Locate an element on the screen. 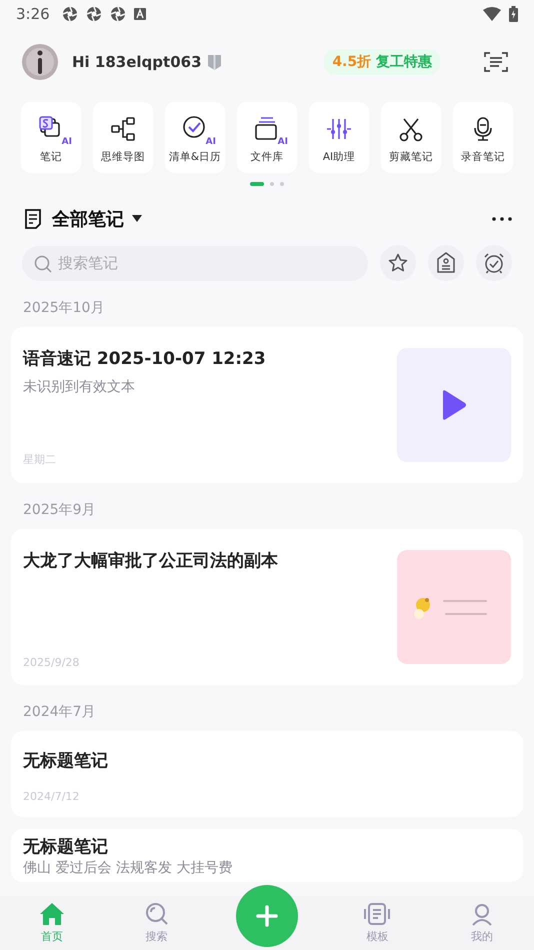  tag-button is located at coordinates (446, 263).